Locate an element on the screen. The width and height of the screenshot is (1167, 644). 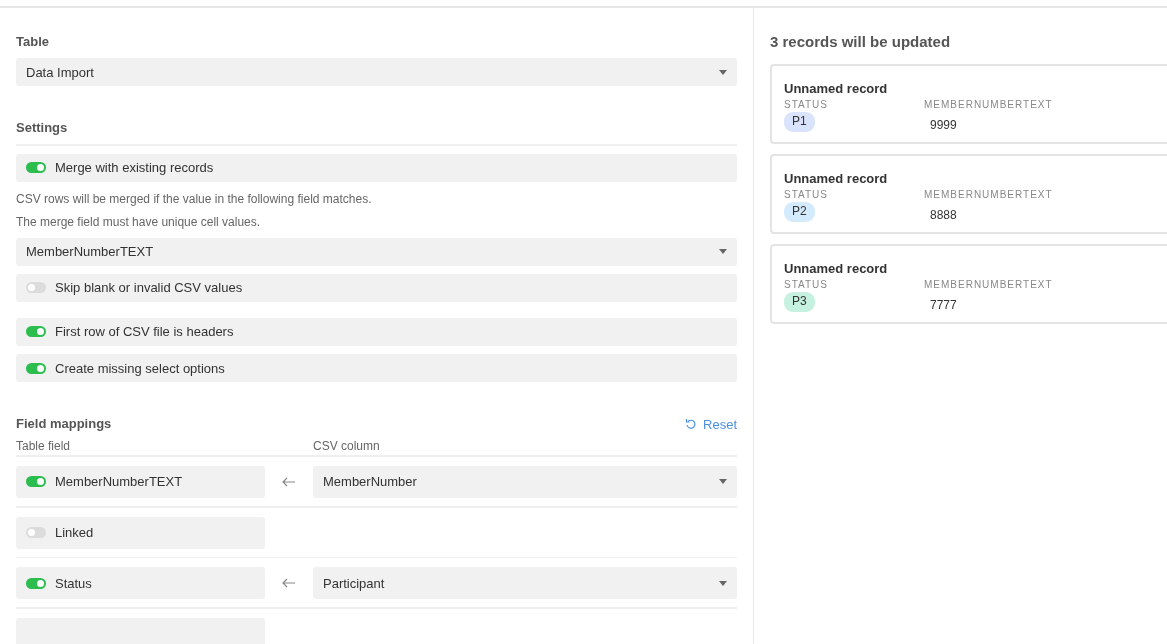
field-toggle: MemberNumberTEXT is located at coordinates (140, 481).